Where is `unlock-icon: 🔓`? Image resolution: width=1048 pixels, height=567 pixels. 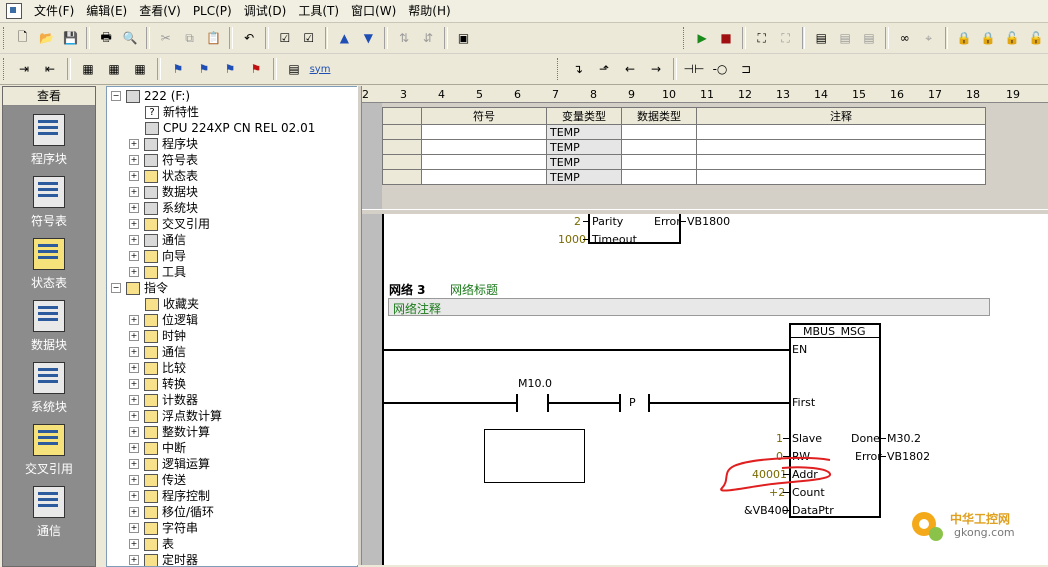 unlock-icon: 🔓 is located at coordinates (1012, 38).